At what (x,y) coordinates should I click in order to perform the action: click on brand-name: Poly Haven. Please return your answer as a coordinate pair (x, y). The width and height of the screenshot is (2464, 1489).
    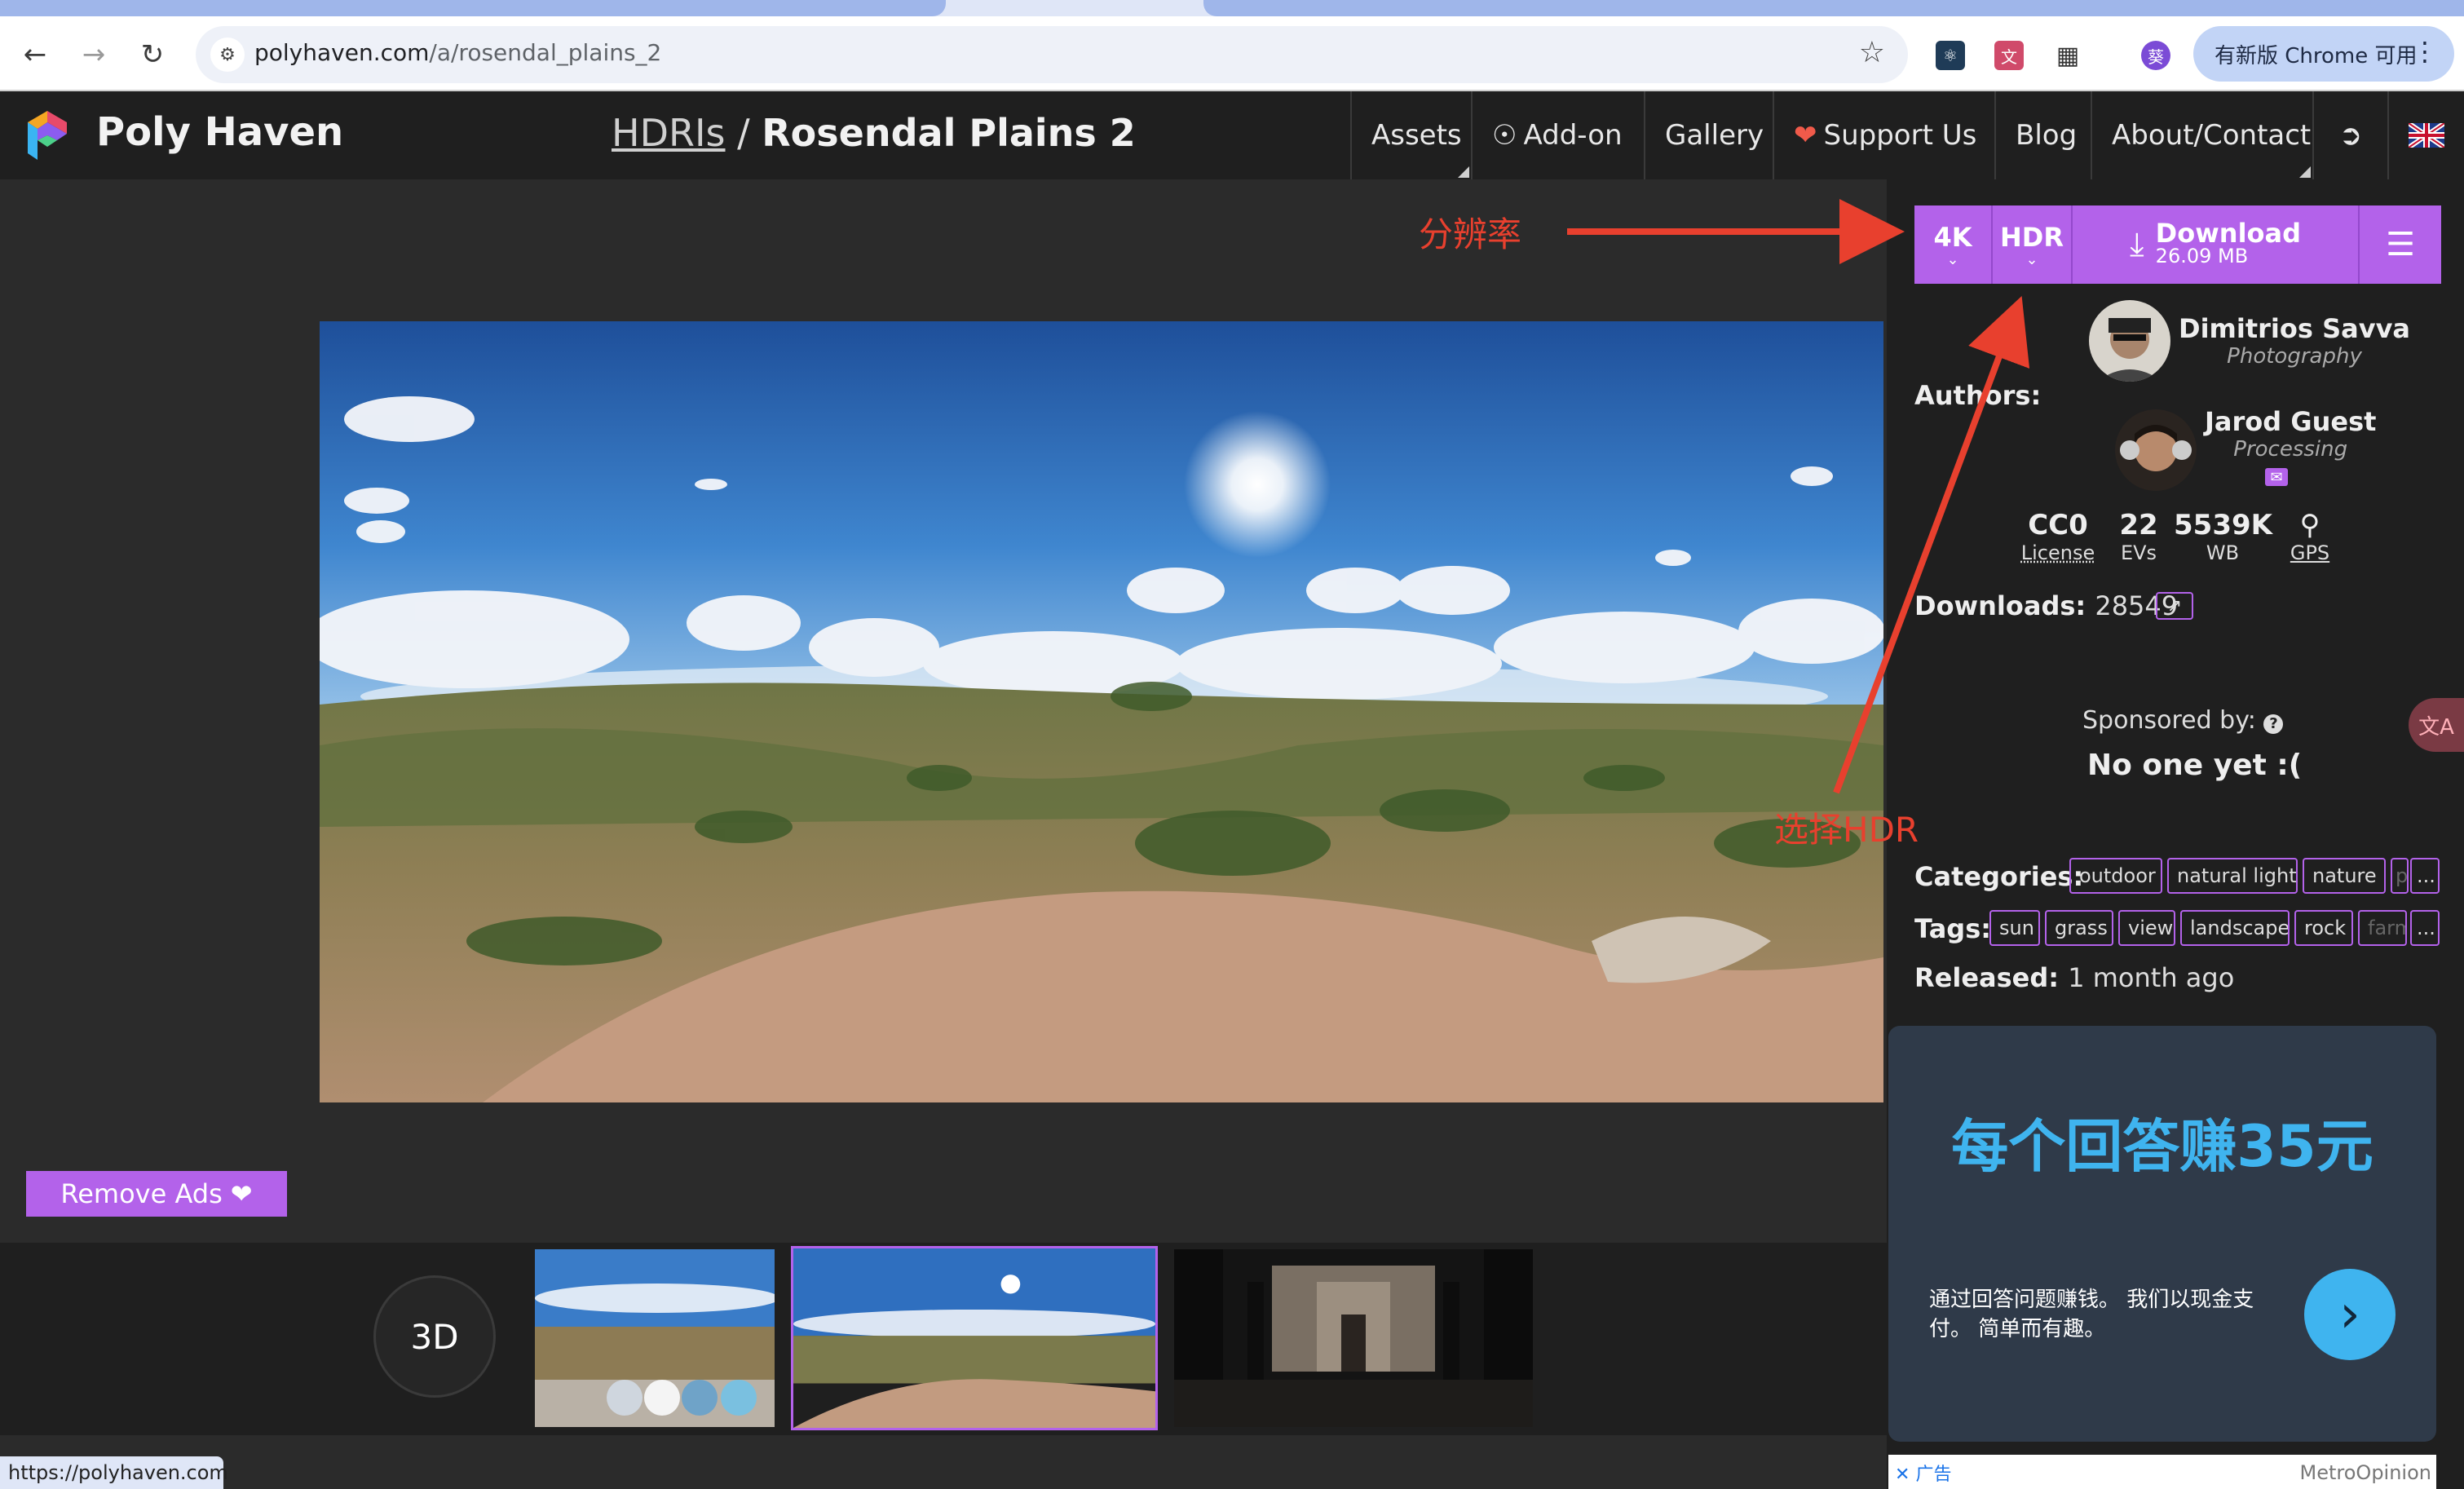
    Looking at the image, I should click on (219, 132).